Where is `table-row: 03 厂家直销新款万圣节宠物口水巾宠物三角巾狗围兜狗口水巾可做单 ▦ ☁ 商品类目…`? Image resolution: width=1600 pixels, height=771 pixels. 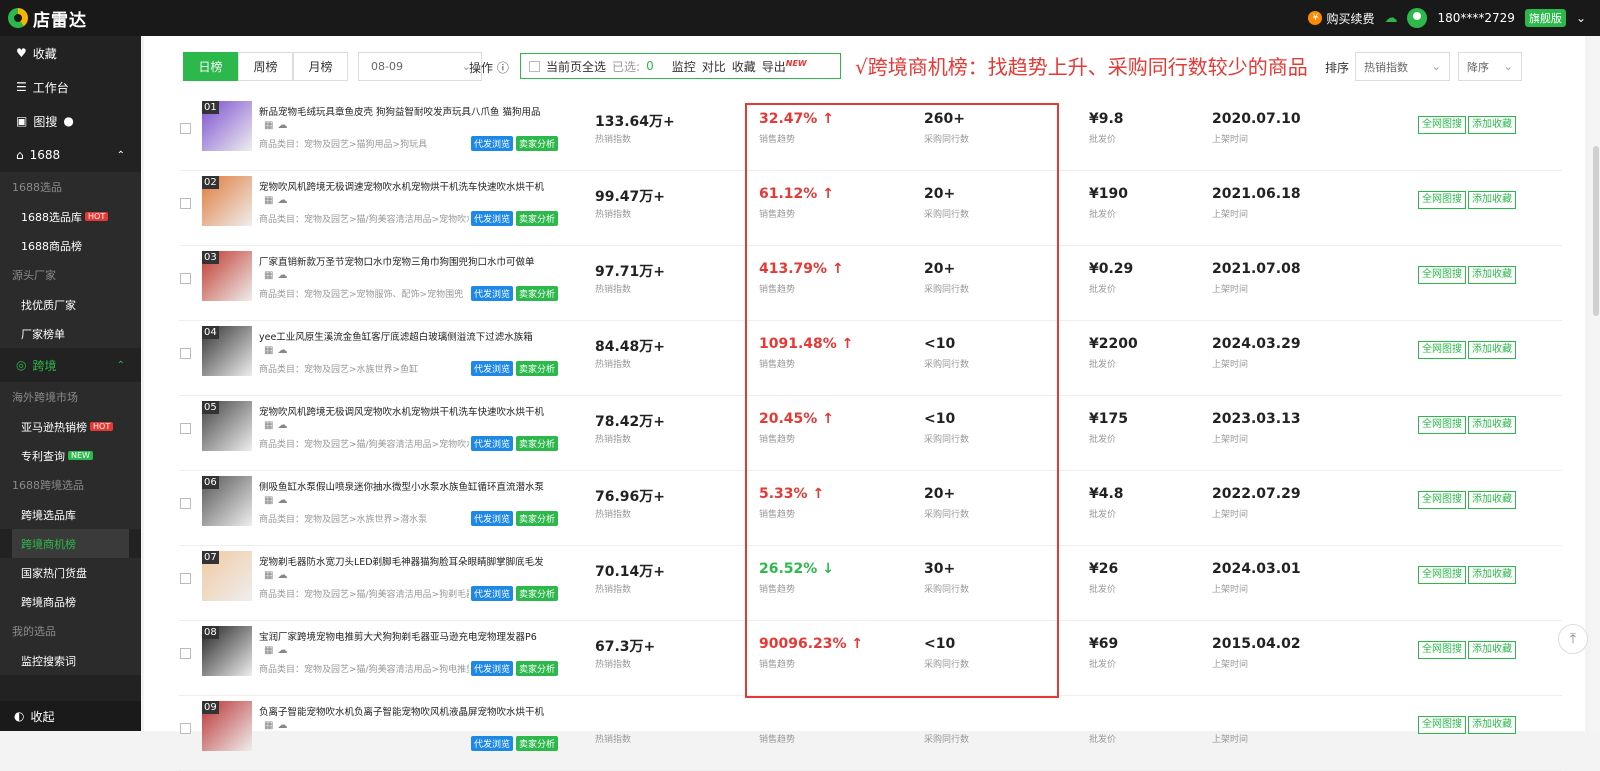
table-row: 03 厂家直销新款万圣节宠物口水巾宠物三角巾狗围兜狗口水巾可做单 ▦ ☁ 商品类目… is located at coordinates (870, 283).